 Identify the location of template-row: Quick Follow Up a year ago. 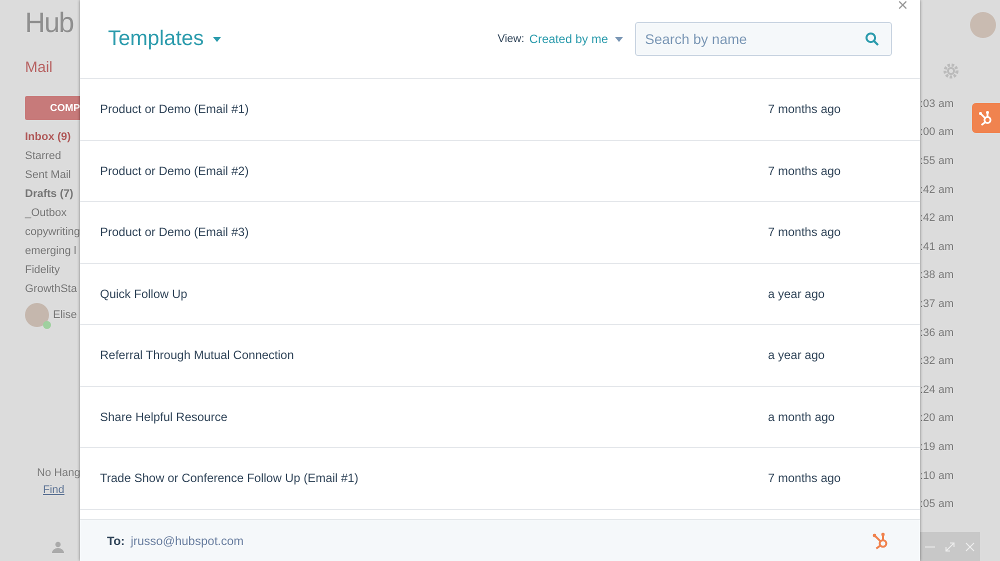
(500, 294).